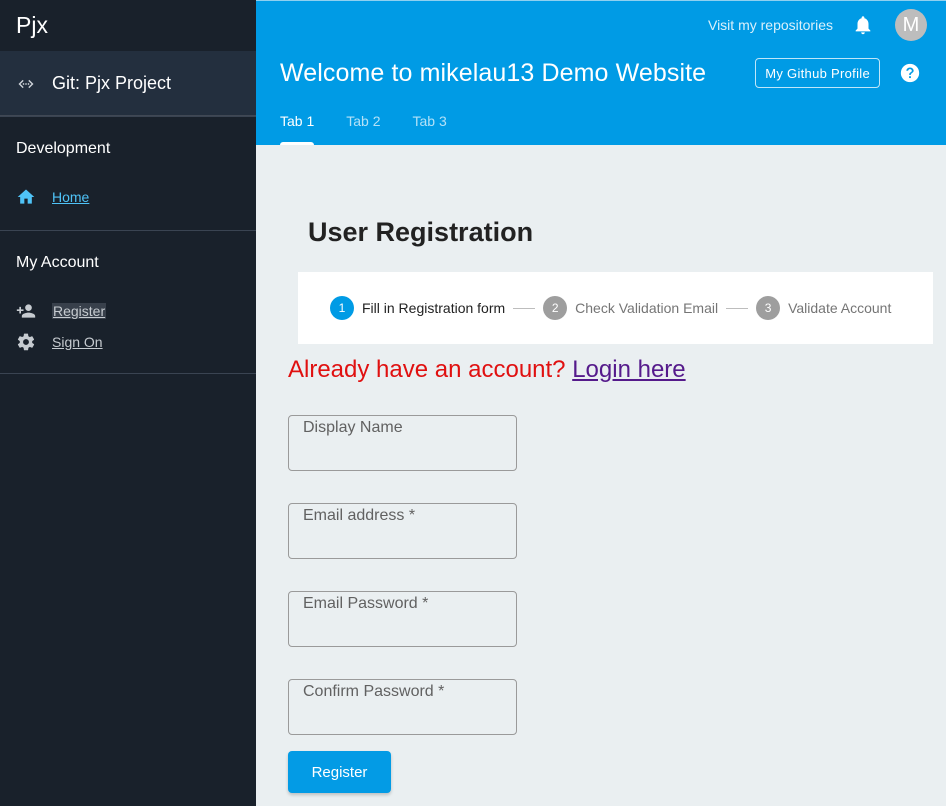 Image resolution: width=946 pixels, height=806 pixels. I want to click on header-toprow: Visit my repositories M, so click(601, 25).